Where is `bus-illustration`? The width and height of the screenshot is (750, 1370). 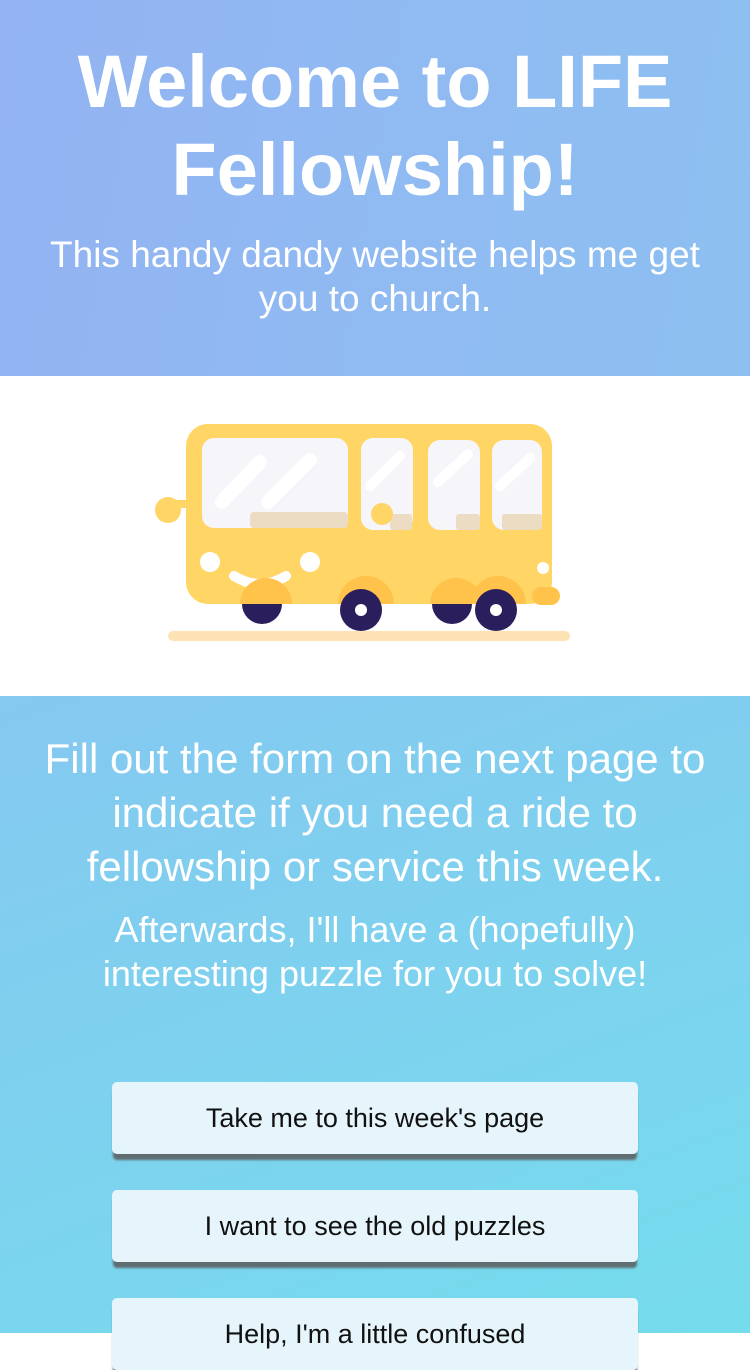
bus-illustration is located at coordinates (362, 532).